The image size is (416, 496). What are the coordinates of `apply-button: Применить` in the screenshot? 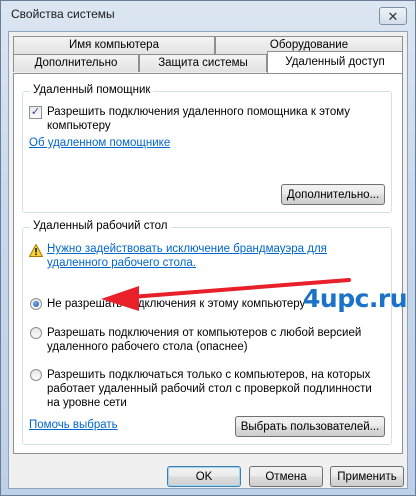 It's located at (367, 476).